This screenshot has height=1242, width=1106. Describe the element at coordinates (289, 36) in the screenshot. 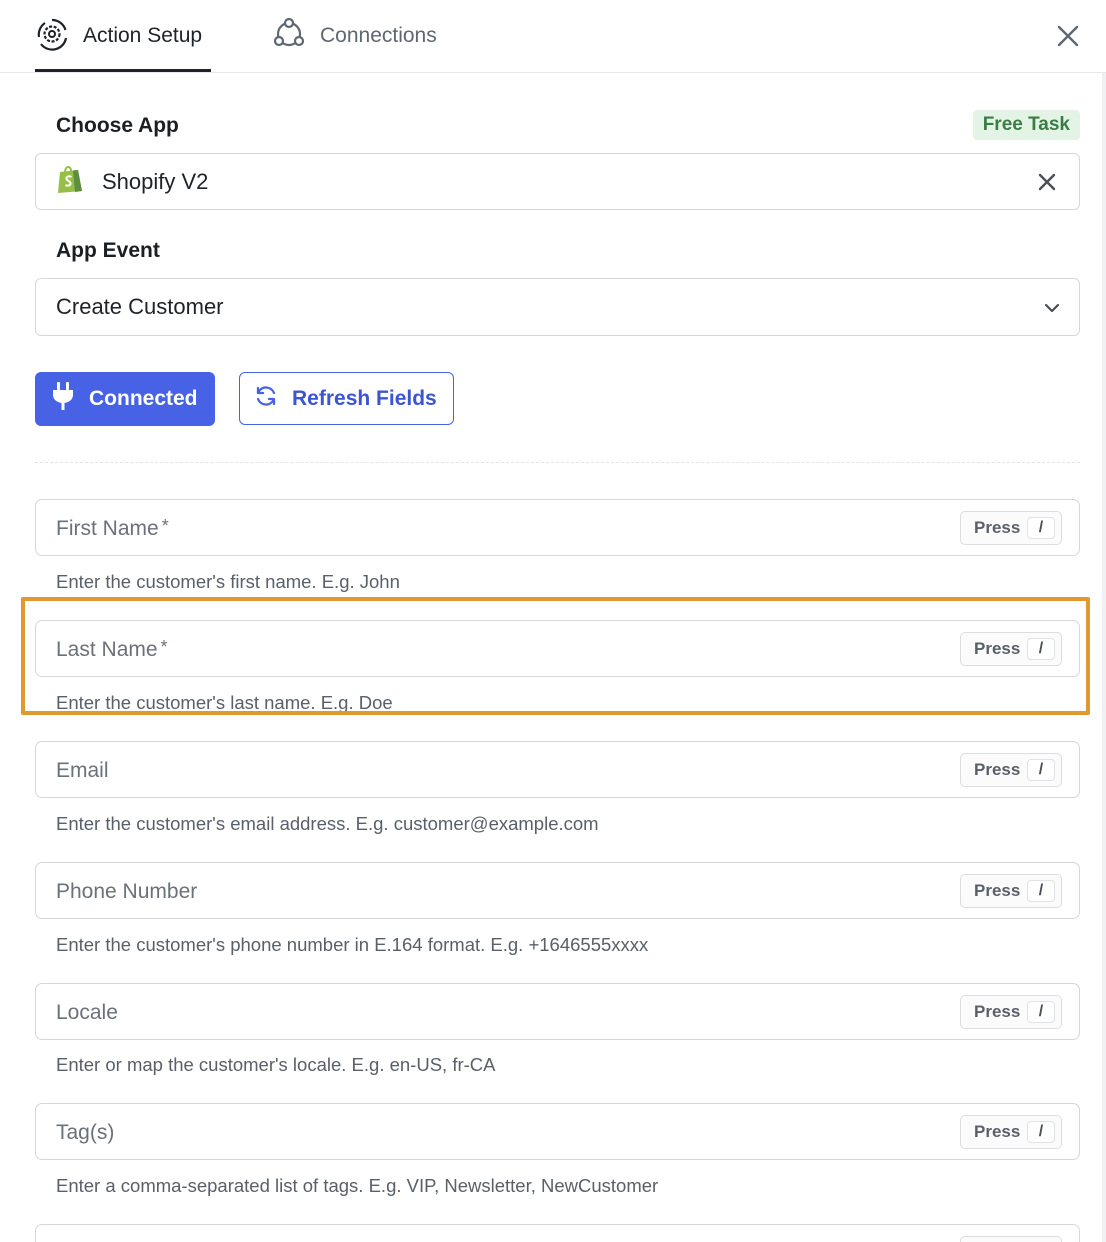

I see `network-icon` at that location.